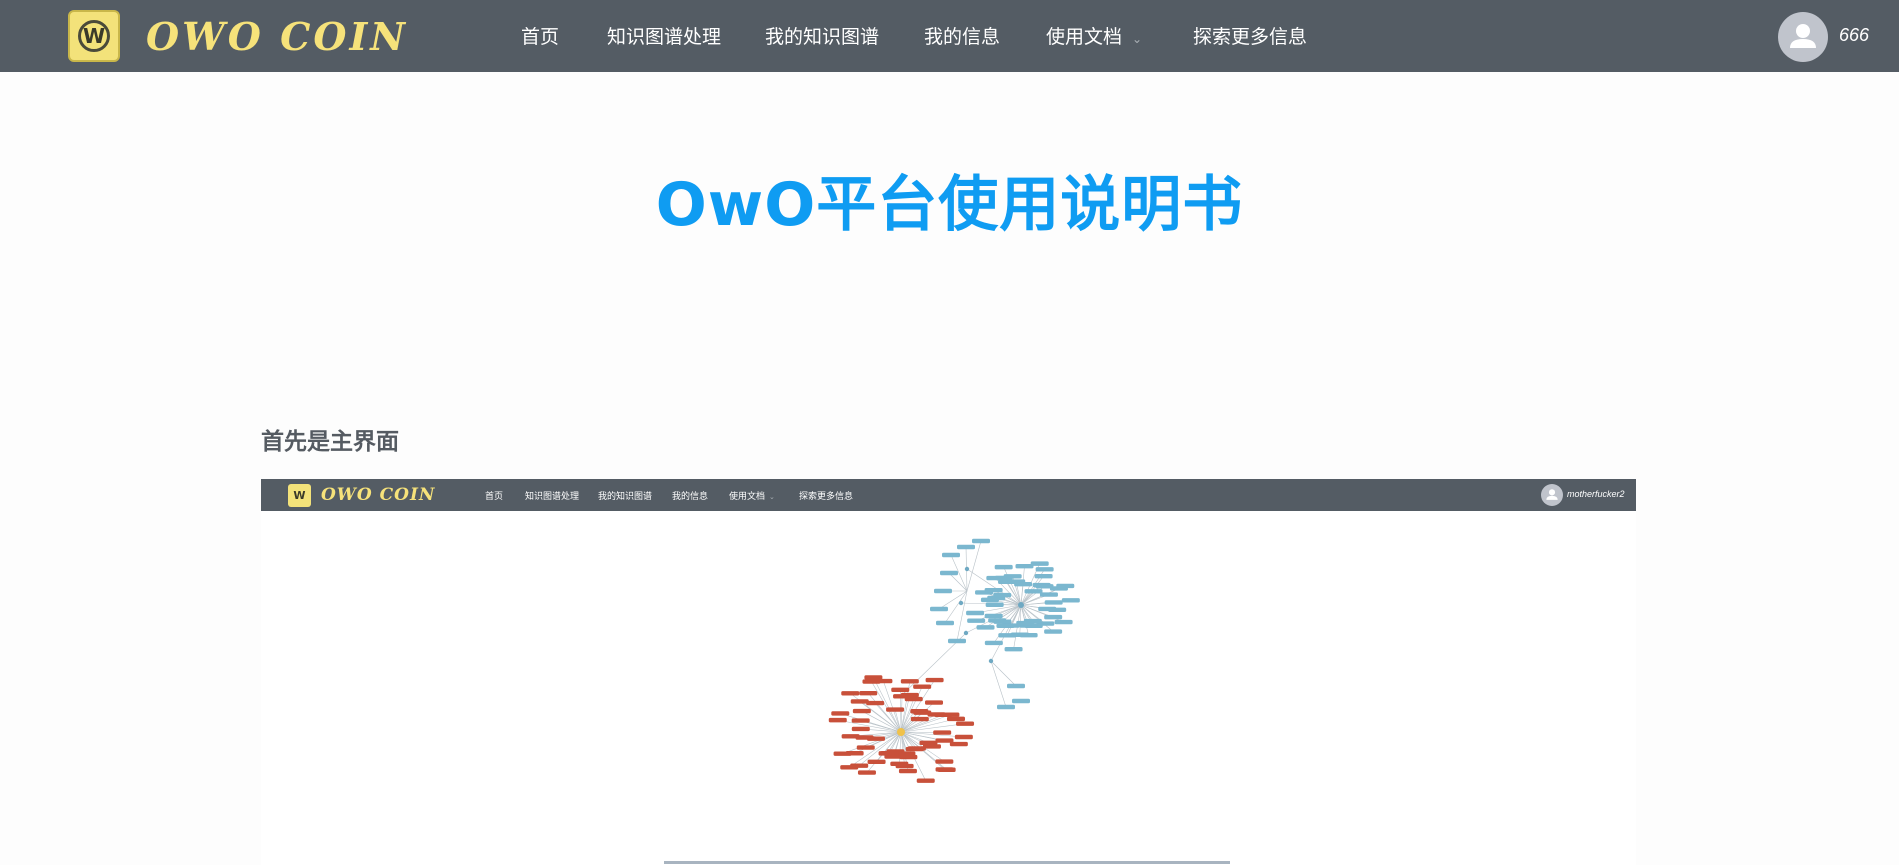 Image resolution: width=1899 pixels, height=865 pixels. What do you see at coordinates (552, 497) in the screenshot?
I see `screenshot-nav-kg-processing: 知识图谱处理` at bounding box center [552, 497].